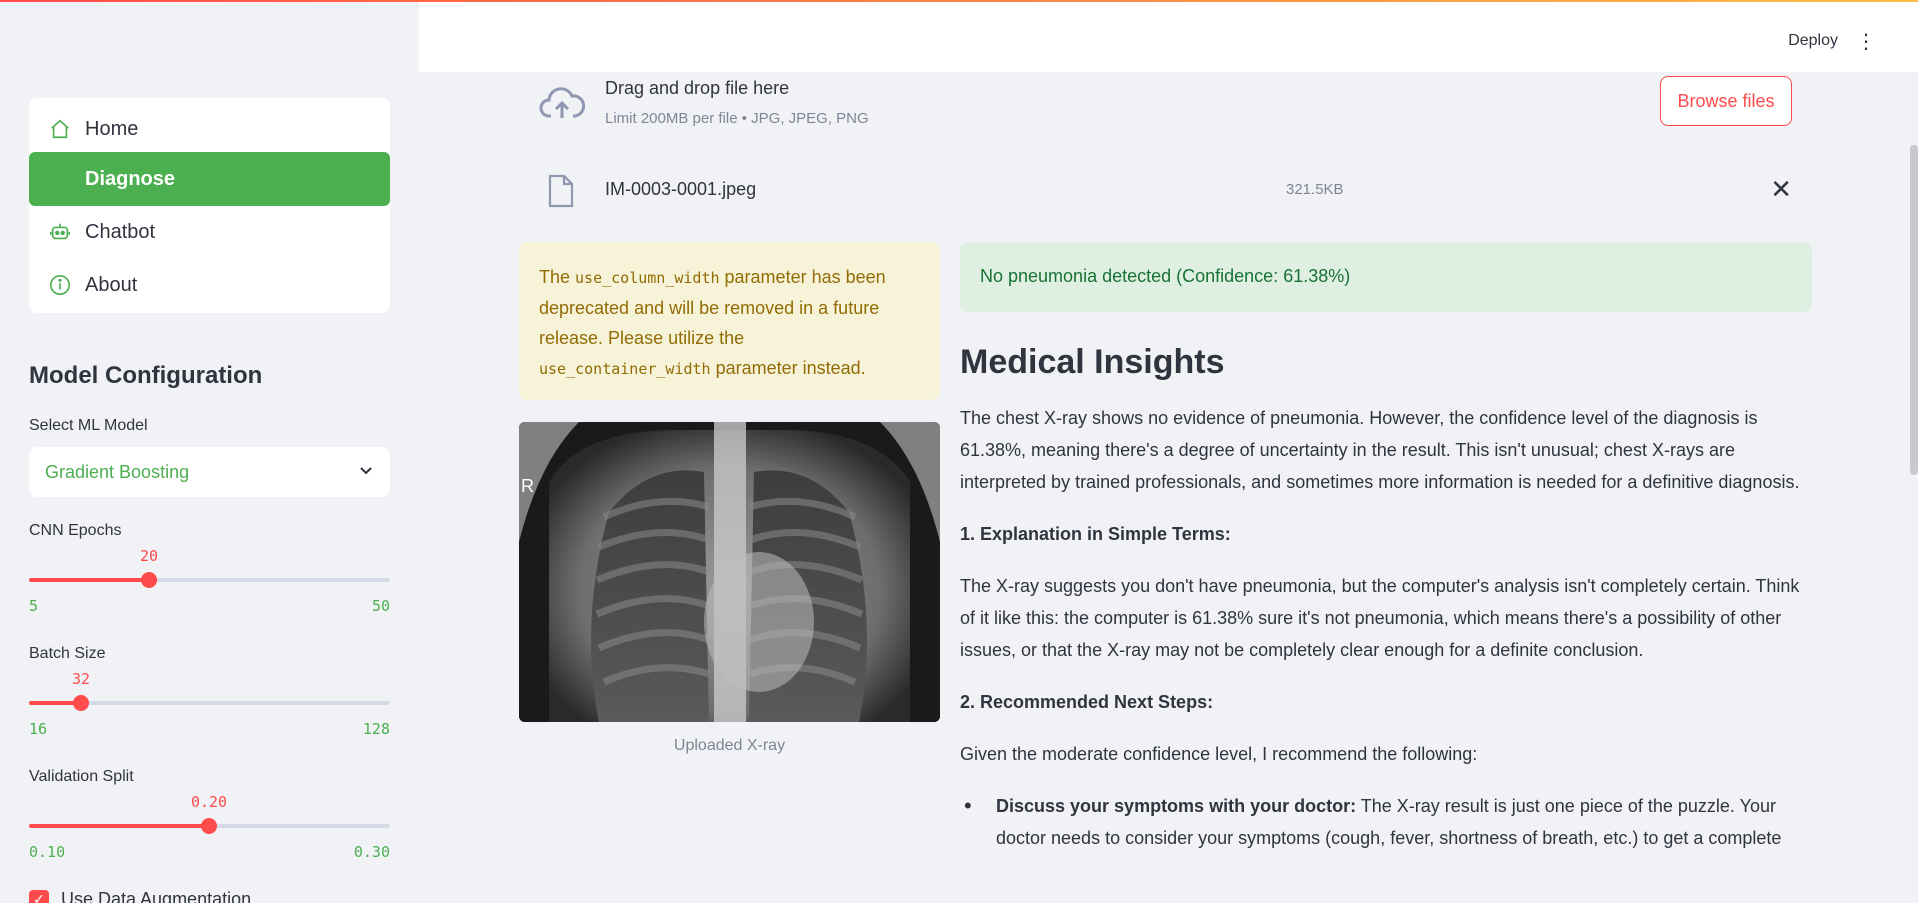  Describe the element at coordinates (209, 232) in the screenshot. I see `nav-item-chatbot: Chatbot` at that location.